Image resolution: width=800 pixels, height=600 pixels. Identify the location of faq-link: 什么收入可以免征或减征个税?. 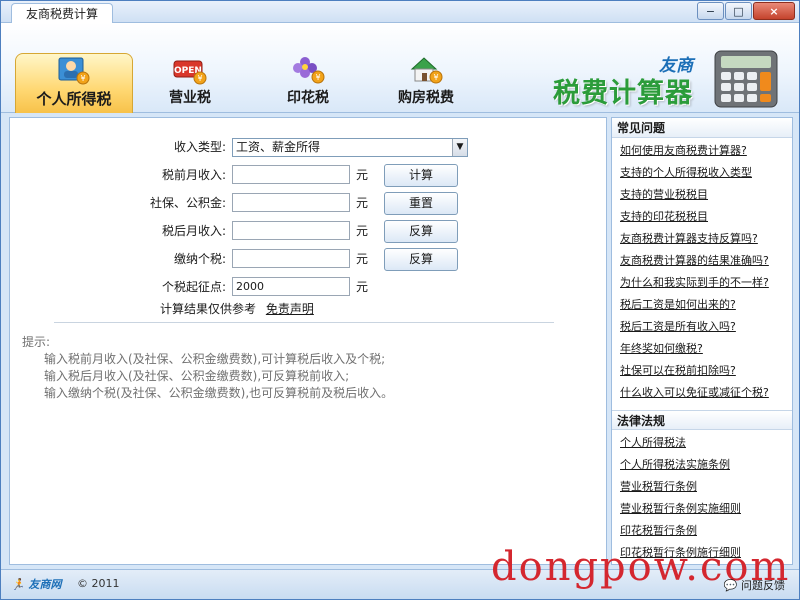
(706, 393).